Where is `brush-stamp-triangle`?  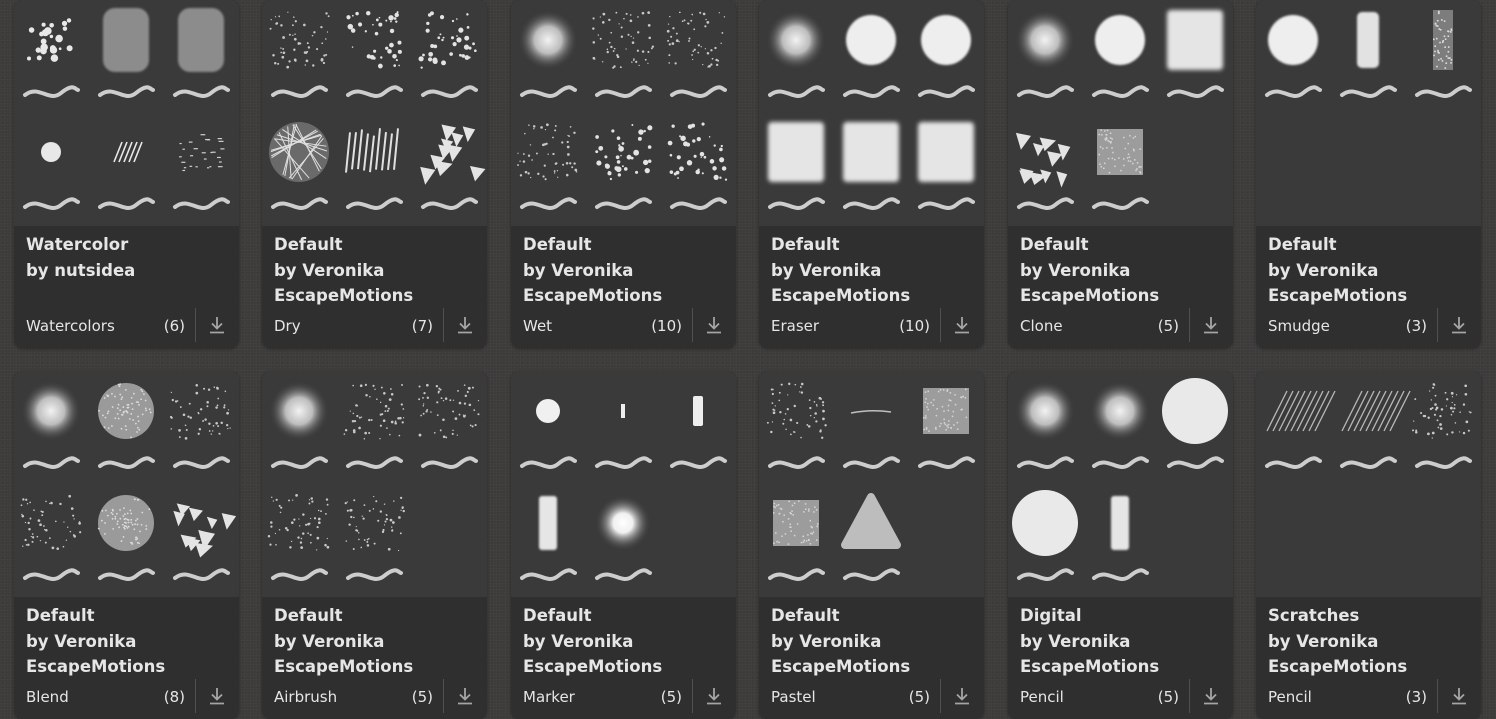 brush-stamp-triangle is located at coordinates (871, 537).